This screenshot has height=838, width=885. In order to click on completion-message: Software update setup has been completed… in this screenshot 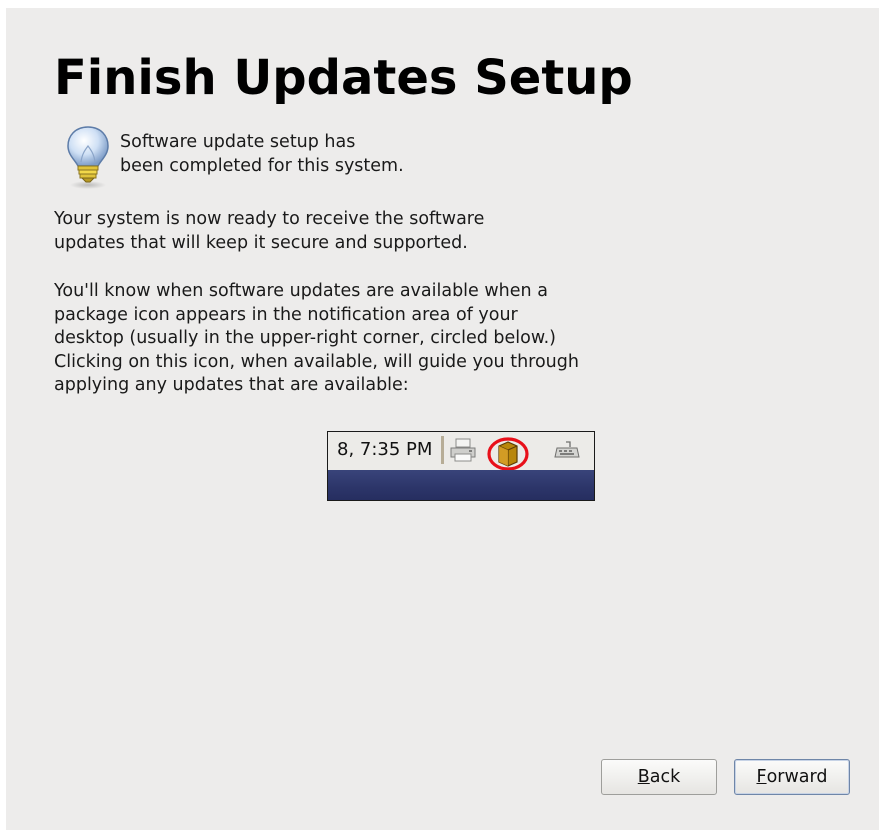, I will do `click(262, 154)`.